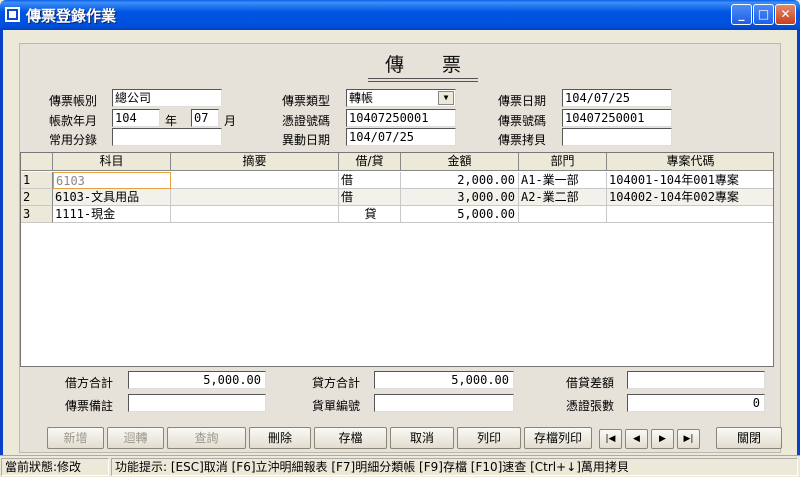 This screenshot has height=477, width=800. I want to click on common-entry-field, so click(167, 137).